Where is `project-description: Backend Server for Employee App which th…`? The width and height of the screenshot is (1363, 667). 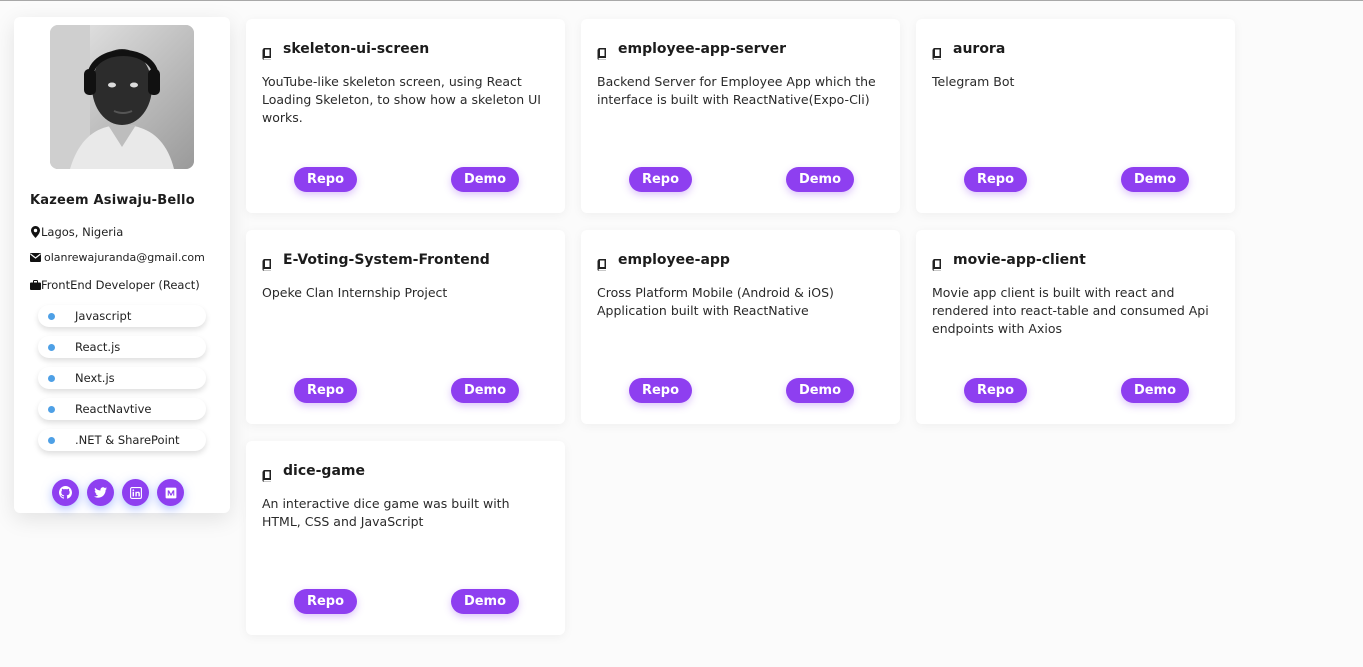 project-description: Backend Server for Employee App which th… is located at coordinates (736, 90).